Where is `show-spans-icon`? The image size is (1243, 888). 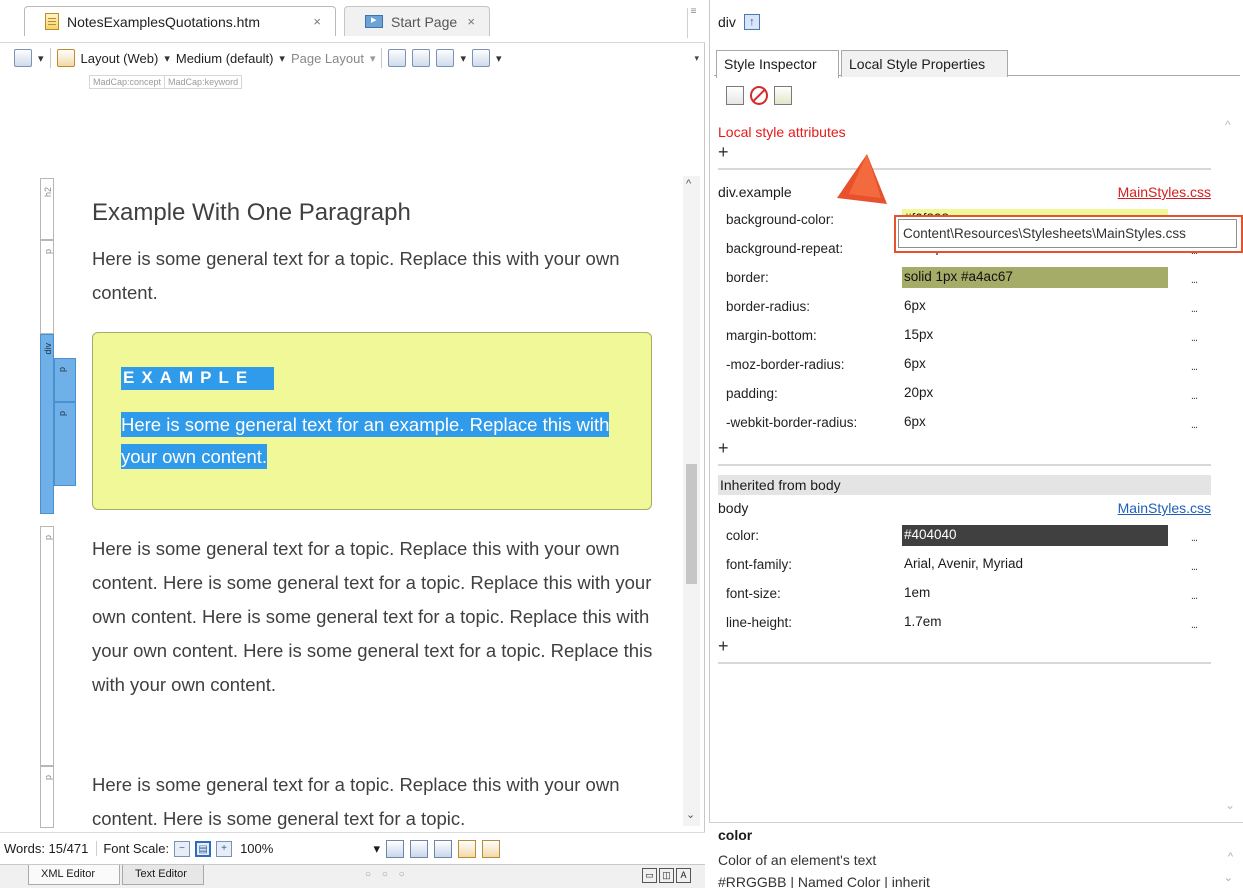 show-spans-icon is located at coordinates (443, 848).